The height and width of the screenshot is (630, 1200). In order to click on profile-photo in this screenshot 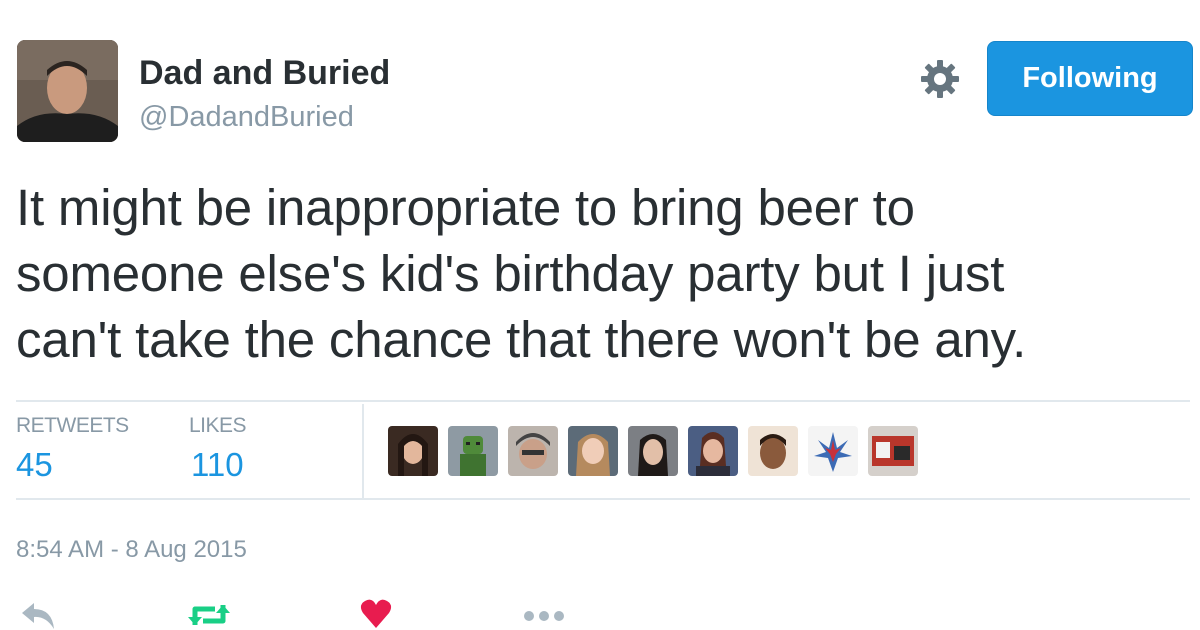, I will do `click(67, 91)`.